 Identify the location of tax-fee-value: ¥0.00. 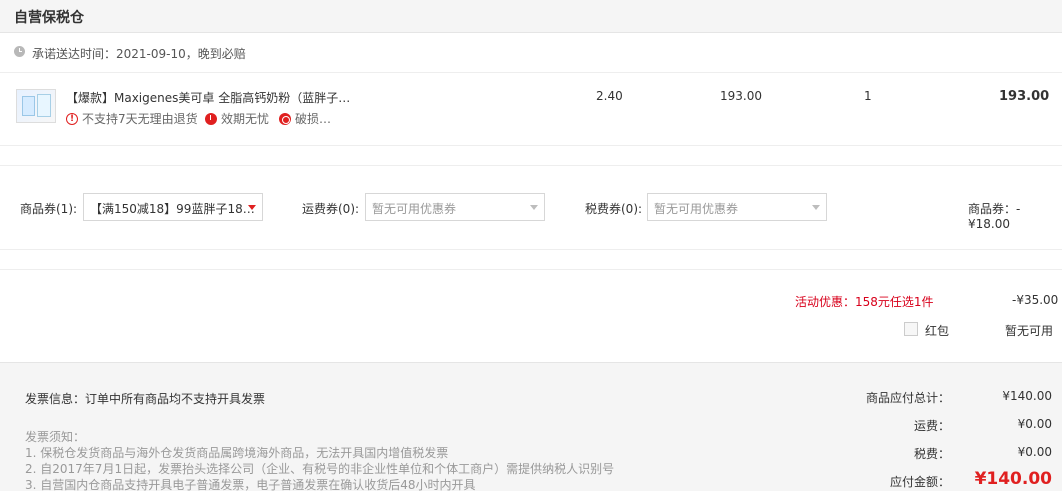
(1034, 452).